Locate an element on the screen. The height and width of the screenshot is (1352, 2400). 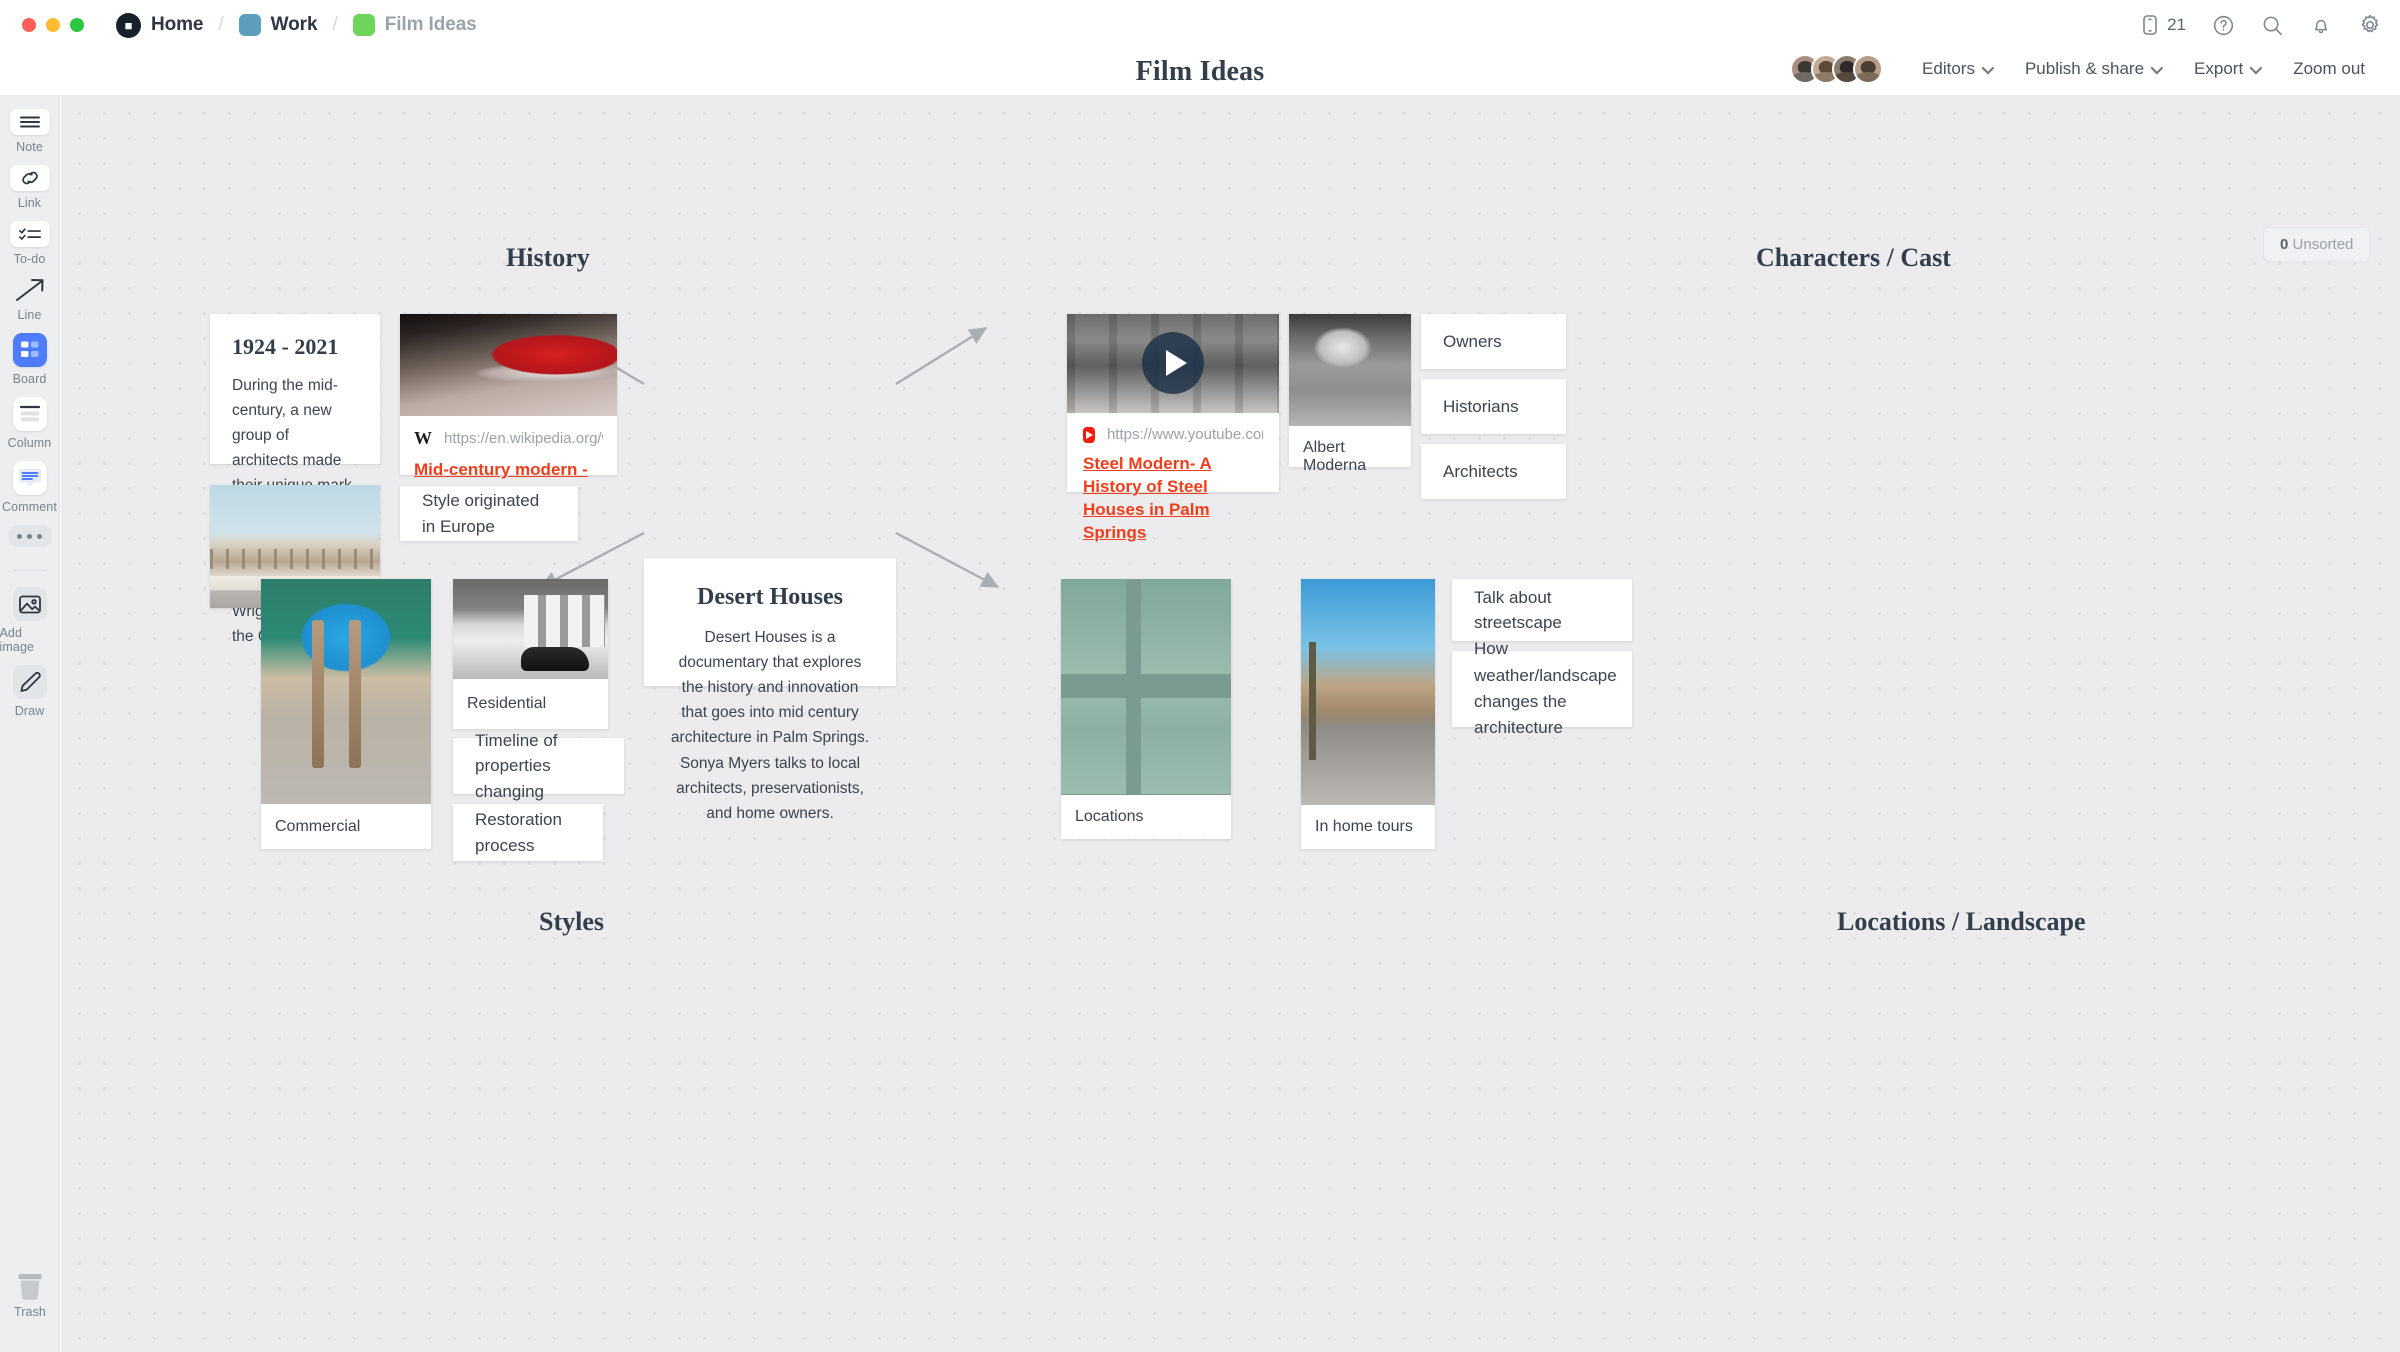
sidebar-item-column: Column is located at coordinates (30, 423).